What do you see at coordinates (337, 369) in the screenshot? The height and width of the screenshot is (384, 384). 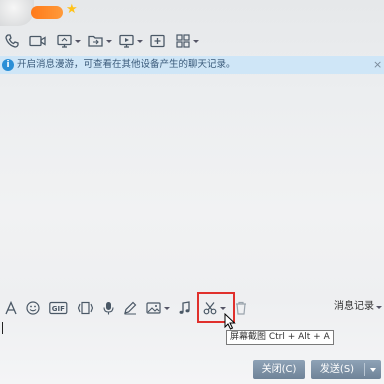 I see `send-button-label: 发送(S)` at bounding box center [337, 369].